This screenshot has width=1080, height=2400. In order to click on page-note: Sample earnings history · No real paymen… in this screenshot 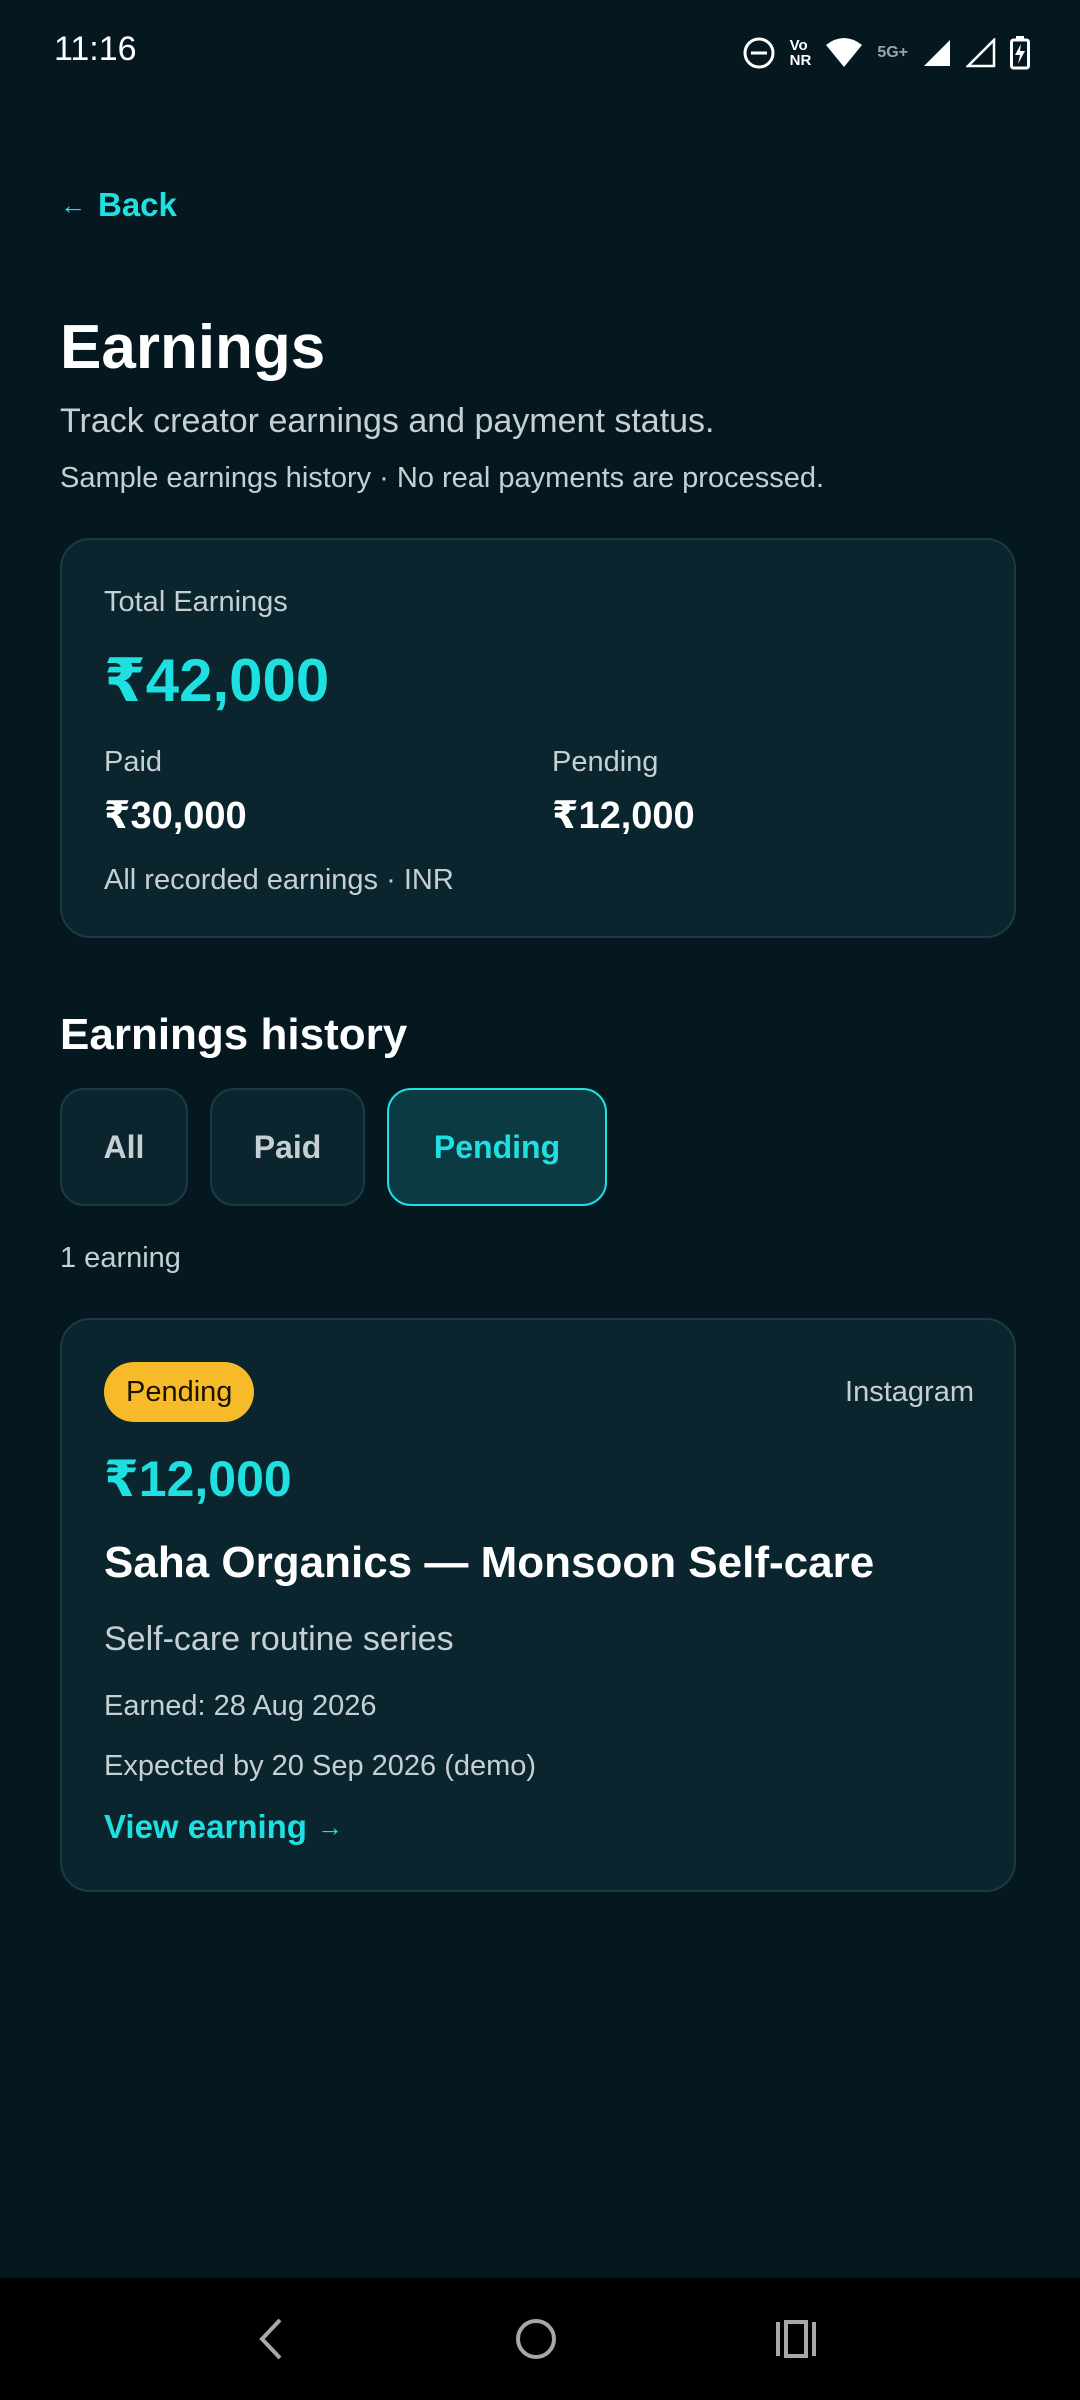, I will do `click(442, 478)`.